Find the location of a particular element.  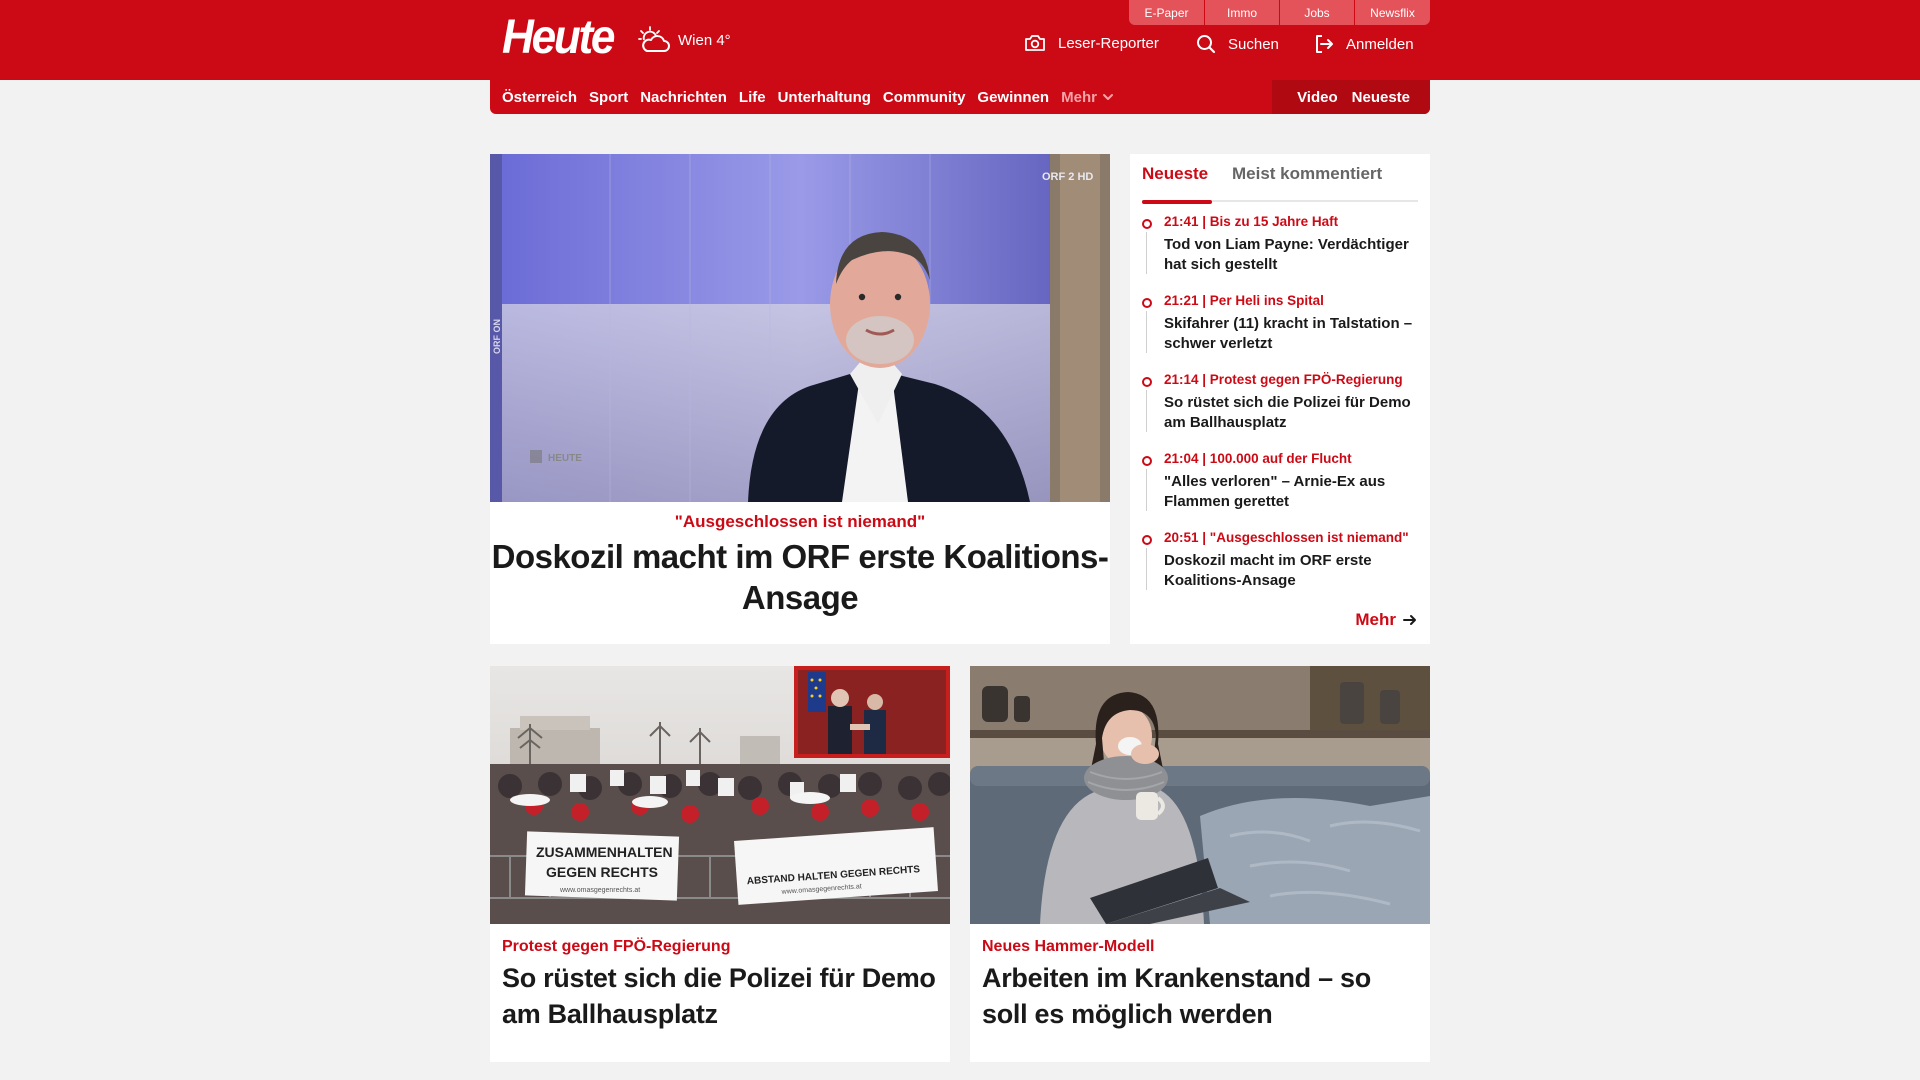

sidebar-more-link: Mehr is located at coordinates (1386, 620).